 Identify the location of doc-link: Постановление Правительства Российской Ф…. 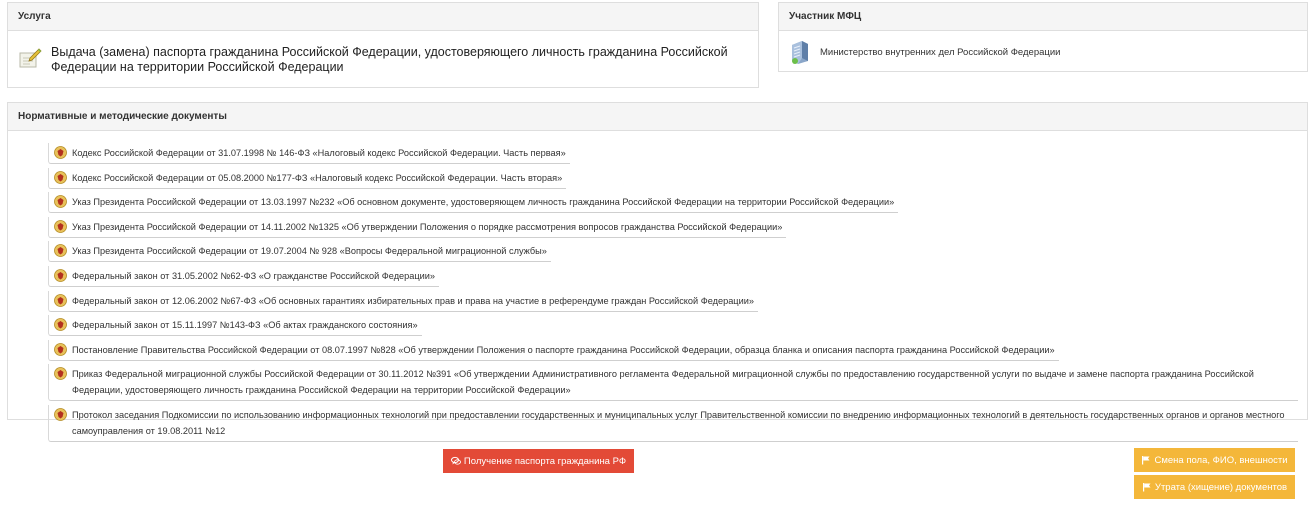
(563, 350).